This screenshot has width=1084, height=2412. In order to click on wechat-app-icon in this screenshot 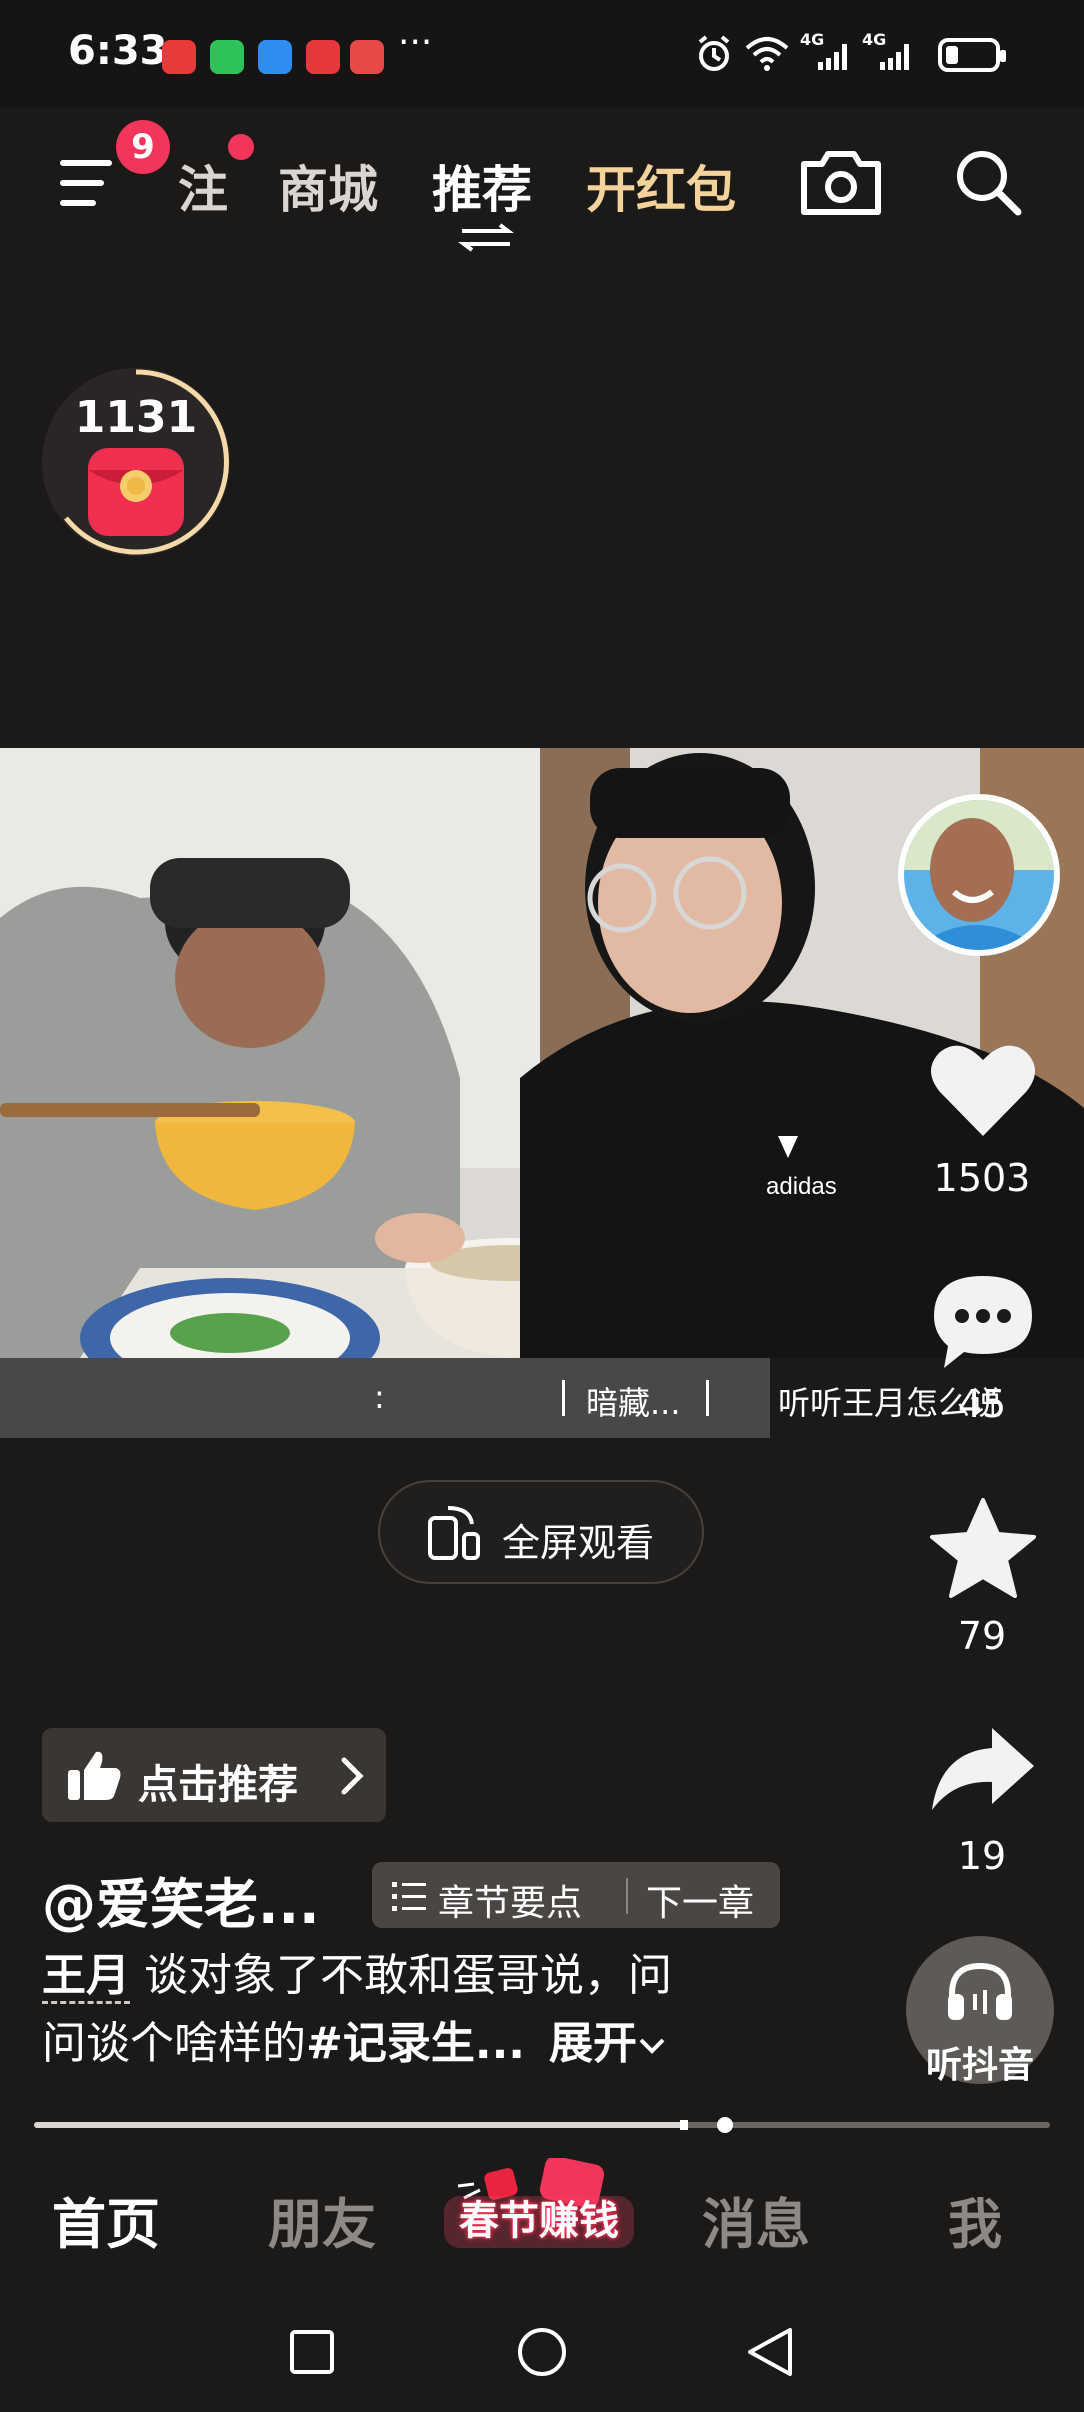, I will do `click(227, 57)`.